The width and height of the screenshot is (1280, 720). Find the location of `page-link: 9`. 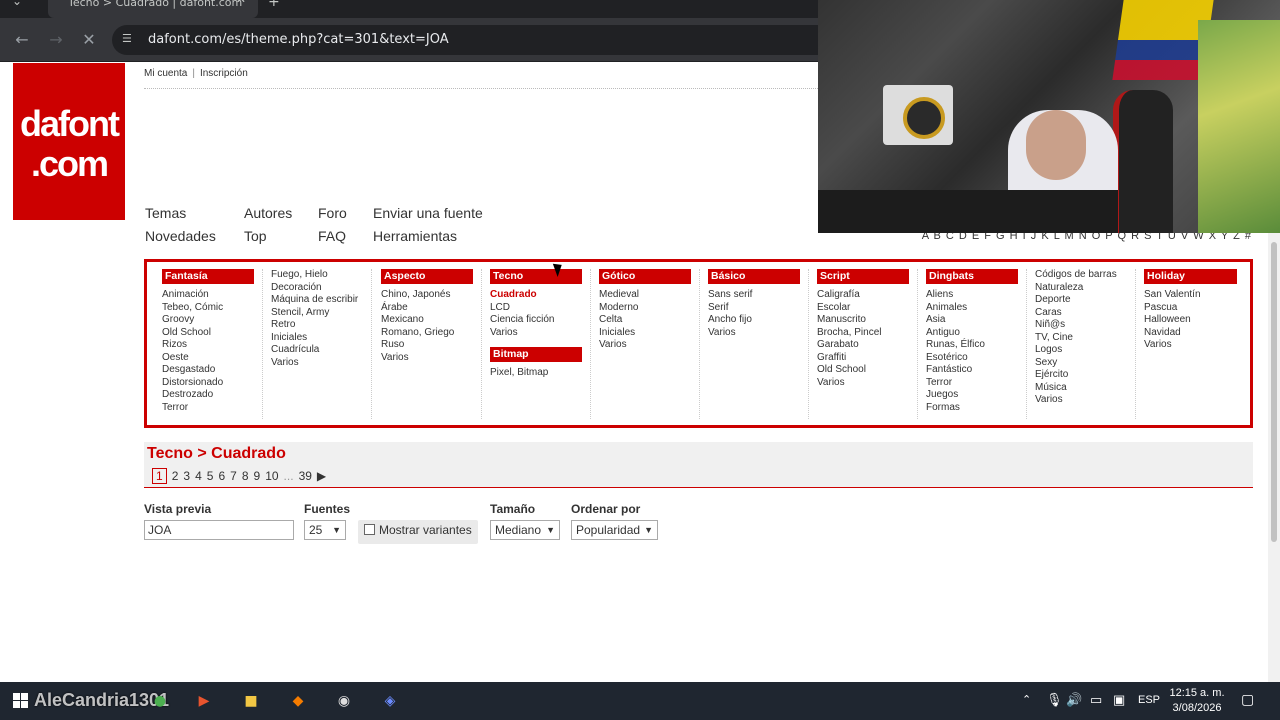

page-link: 9 is located at coordinates (257, 476).